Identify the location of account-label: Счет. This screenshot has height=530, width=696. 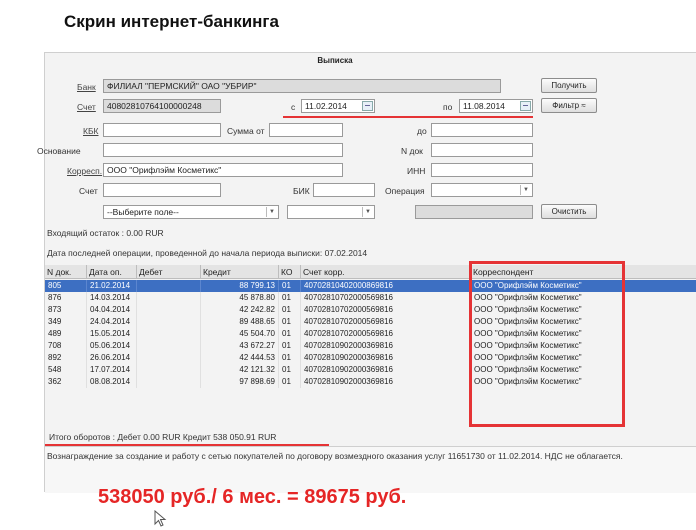
(86, 107).